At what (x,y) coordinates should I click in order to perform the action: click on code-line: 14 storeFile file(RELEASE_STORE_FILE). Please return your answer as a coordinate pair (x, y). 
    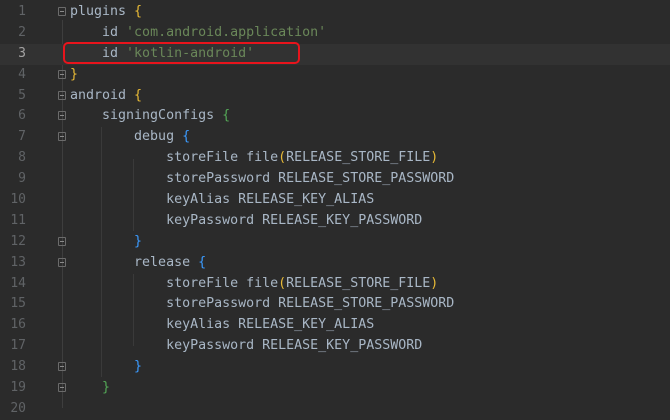
    Looking at the image, I should click on (335, 284).